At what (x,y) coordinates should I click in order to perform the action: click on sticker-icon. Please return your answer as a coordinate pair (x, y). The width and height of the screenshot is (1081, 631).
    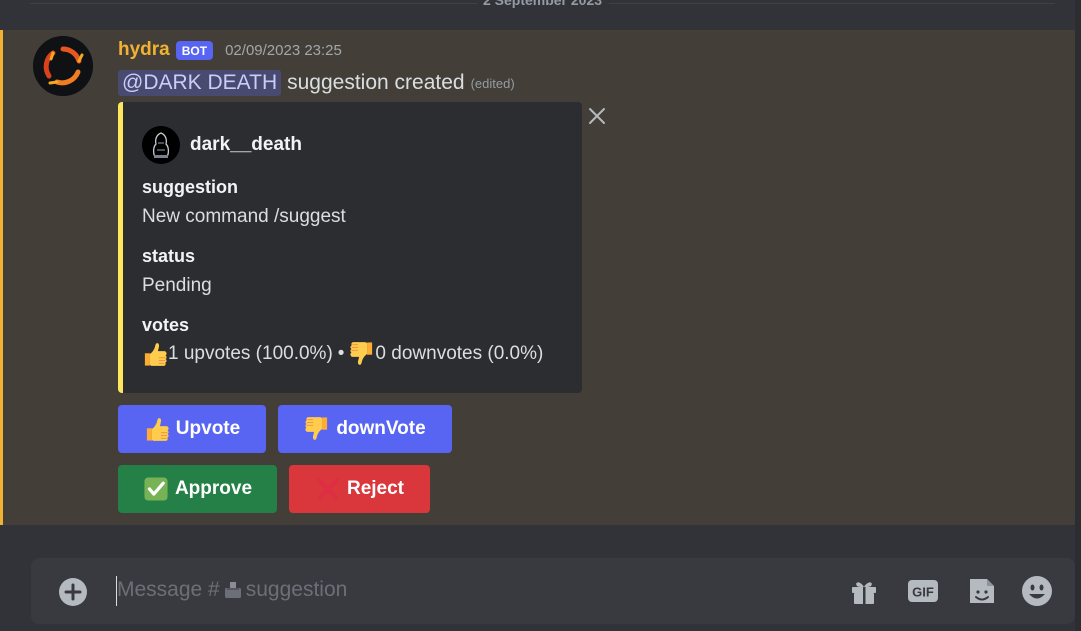
    Looking at the image, I should click on (982, 591).